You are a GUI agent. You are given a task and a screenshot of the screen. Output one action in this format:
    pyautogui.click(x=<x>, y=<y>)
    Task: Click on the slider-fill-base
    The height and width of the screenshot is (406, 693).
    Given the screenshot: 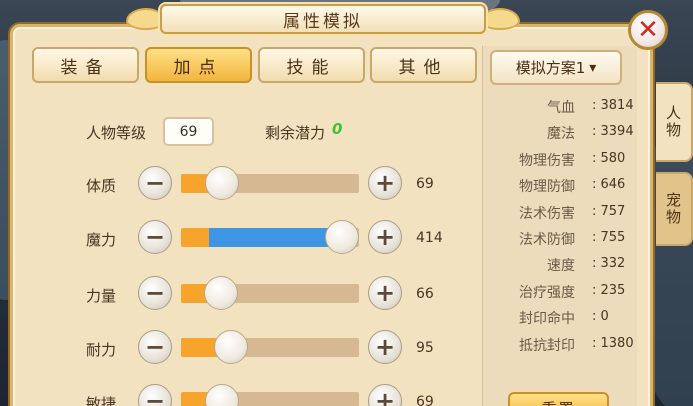 What is the action you would take?
    pyautogui.click(x=195, y=237)
    